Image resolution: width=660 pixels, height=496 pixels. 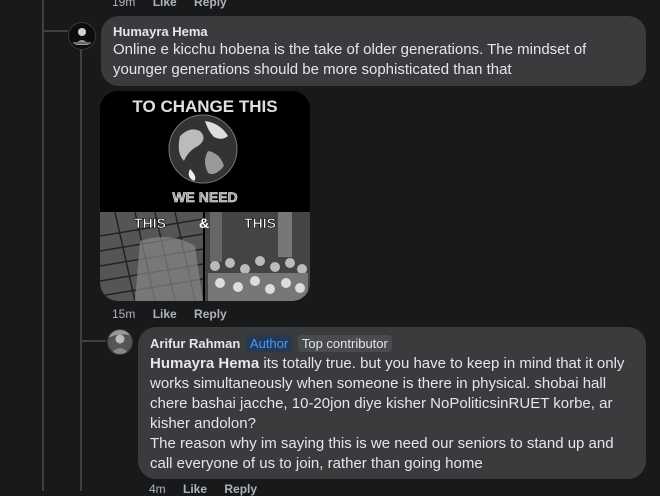 I want to click on meme-mid-text: WE NEED, so click(x=204, y=197).